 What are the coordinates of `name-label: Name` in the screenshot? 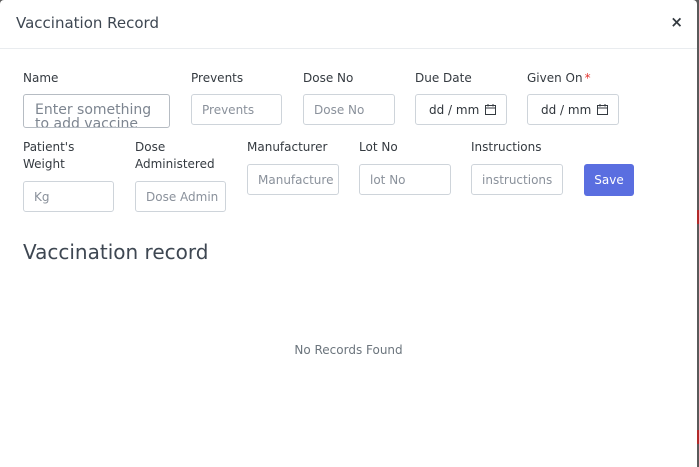 It's located at (41, 78).